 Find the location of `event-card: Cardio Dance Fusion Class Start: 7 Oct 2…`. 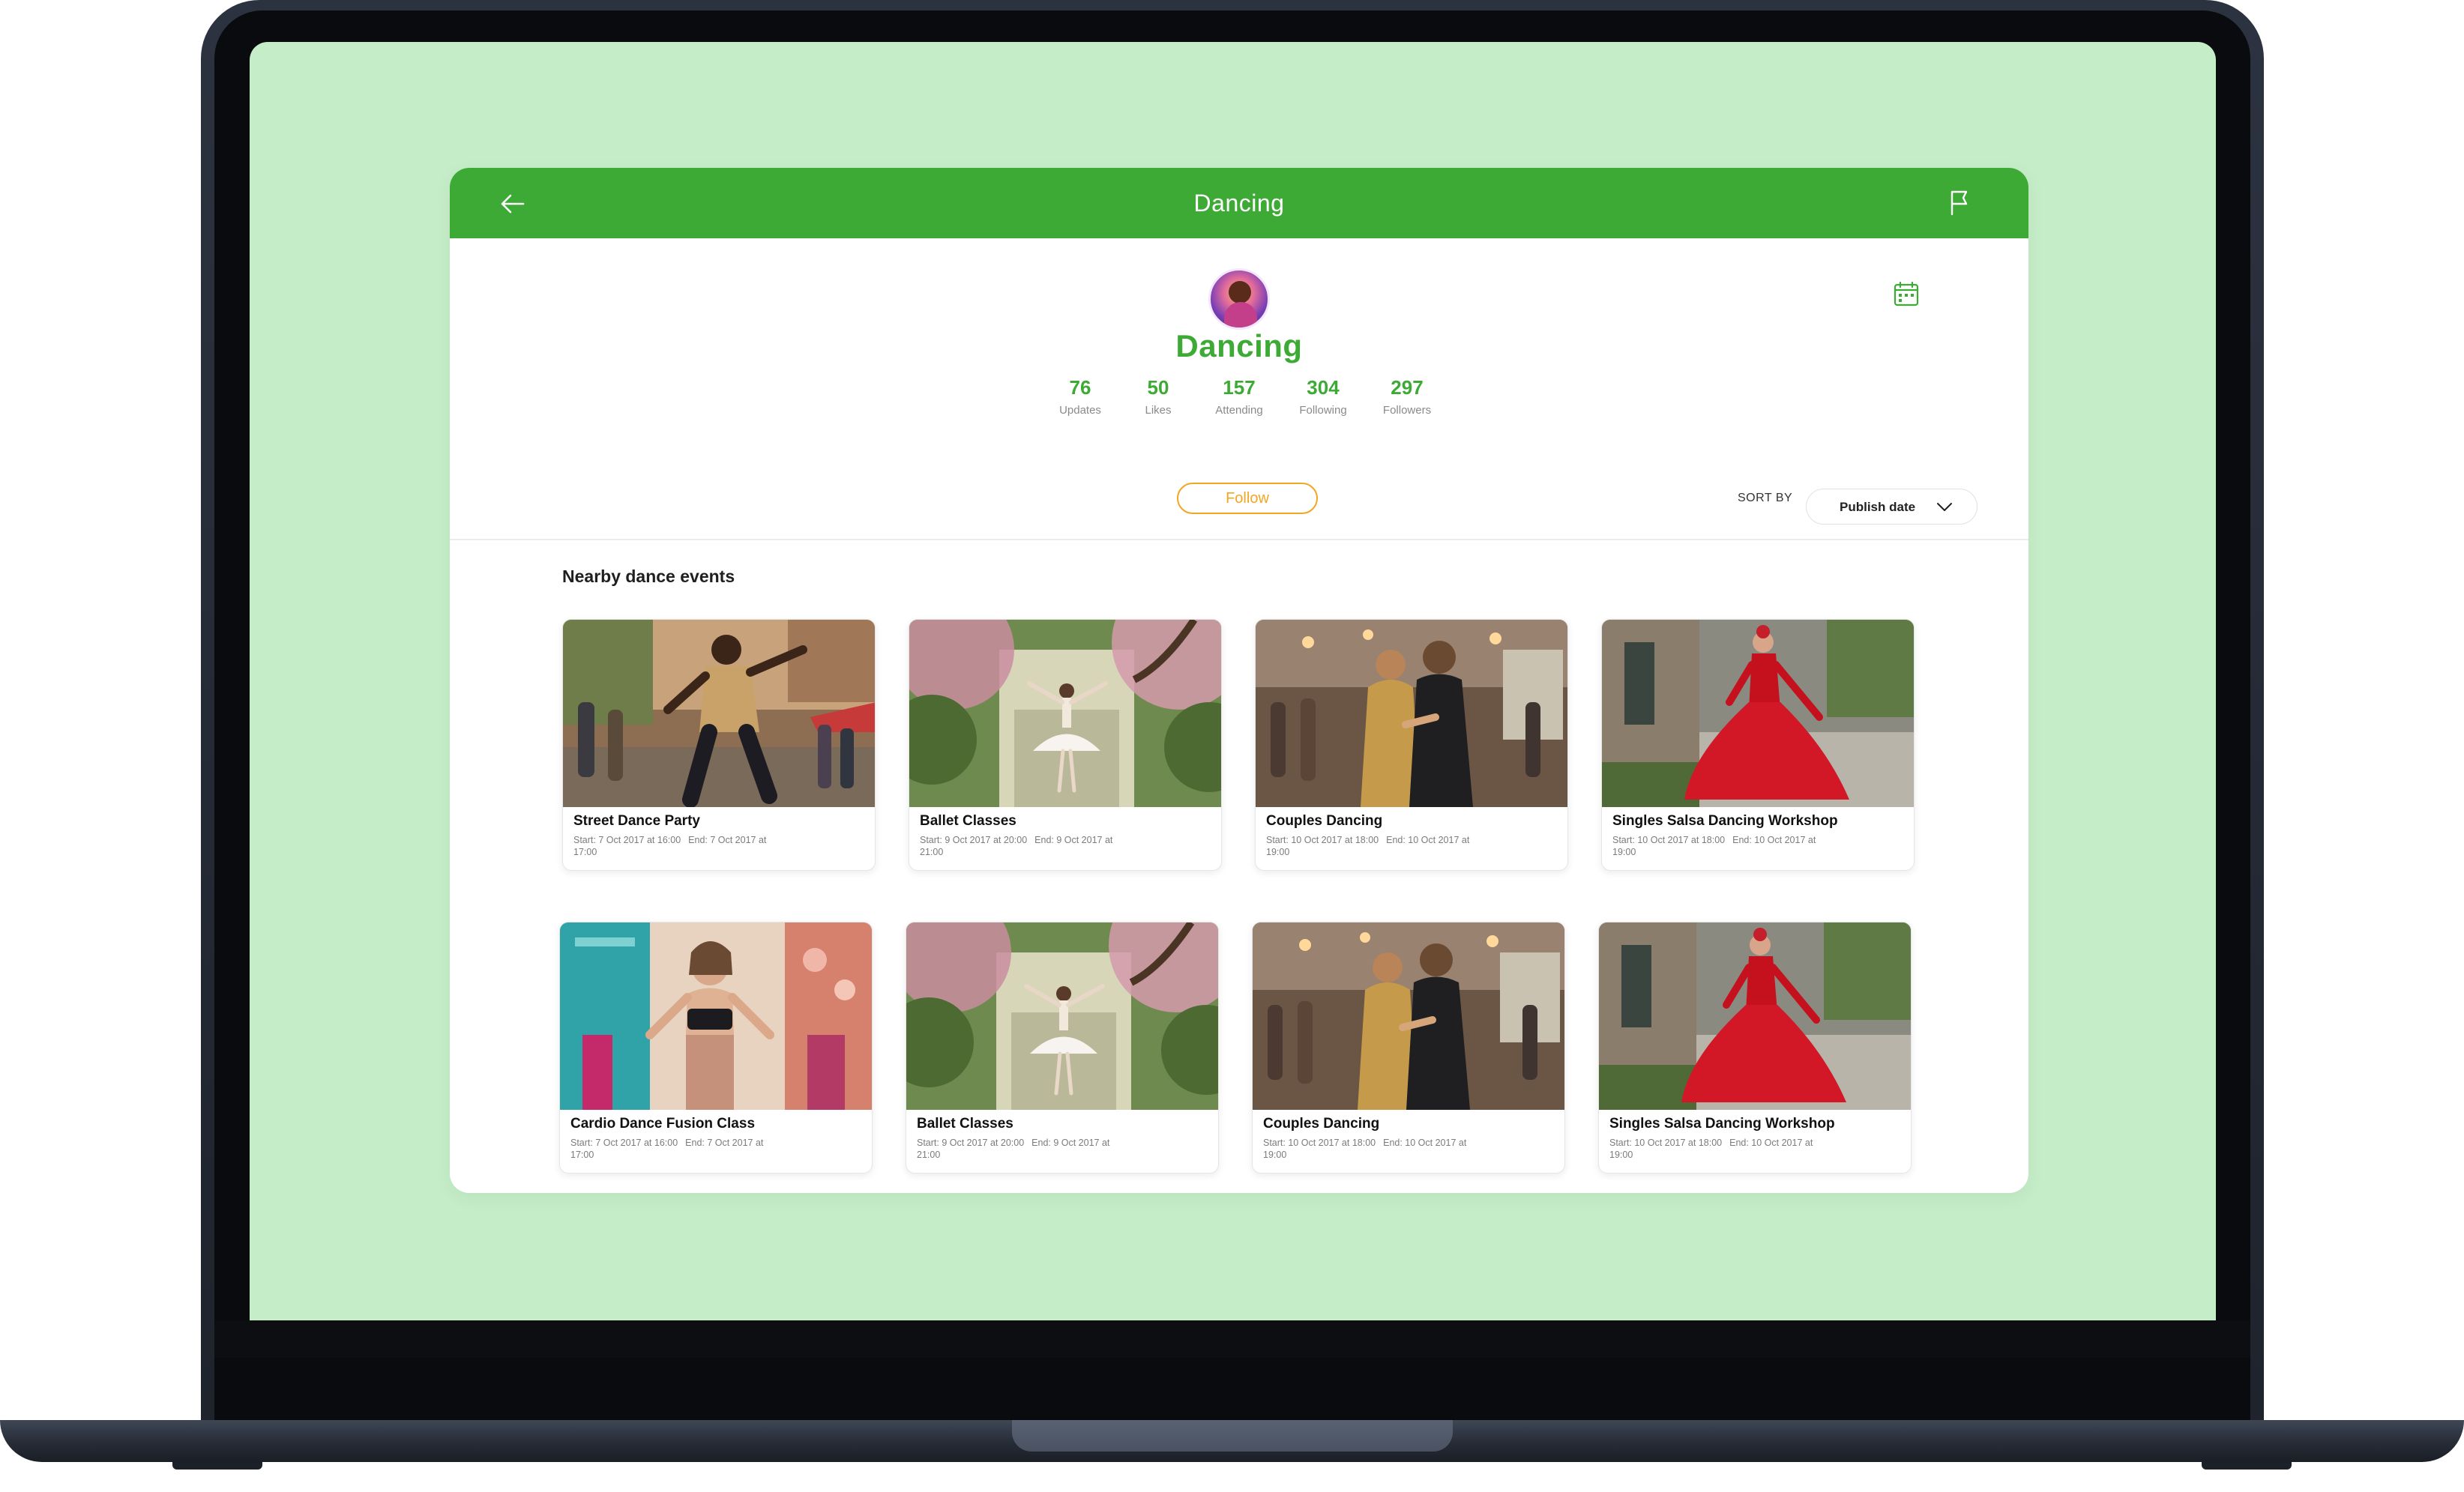

event-card: Cardio Dance Fusion Class Start: 7 Oct 2… is located at coordinates (716, 1048).